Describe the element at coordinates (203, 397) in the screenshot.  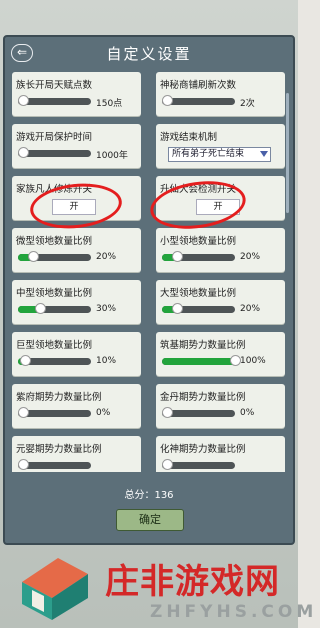
I see `setting-label: 金丹期势力数量比例` at that location.